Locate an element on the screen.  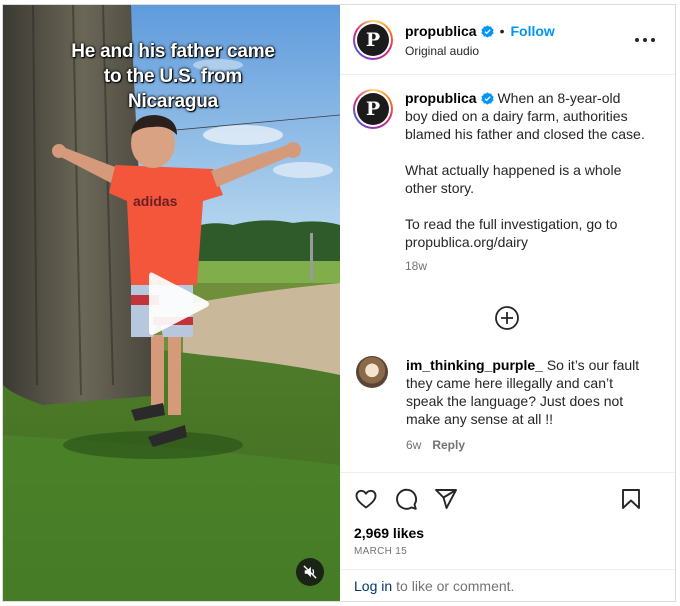
play-icon is located at coordinates (179, 303).